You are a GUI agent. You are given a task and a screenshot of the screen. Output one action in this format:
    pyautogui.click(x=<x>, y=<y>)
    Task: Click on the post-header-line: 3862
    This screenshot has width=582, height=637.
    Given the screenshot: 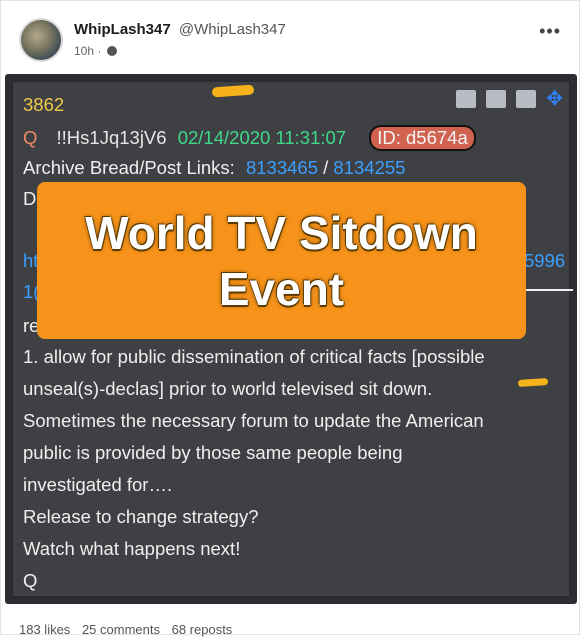 What is the action you would take?
    pyautogui.click(x=43, y=105)
    